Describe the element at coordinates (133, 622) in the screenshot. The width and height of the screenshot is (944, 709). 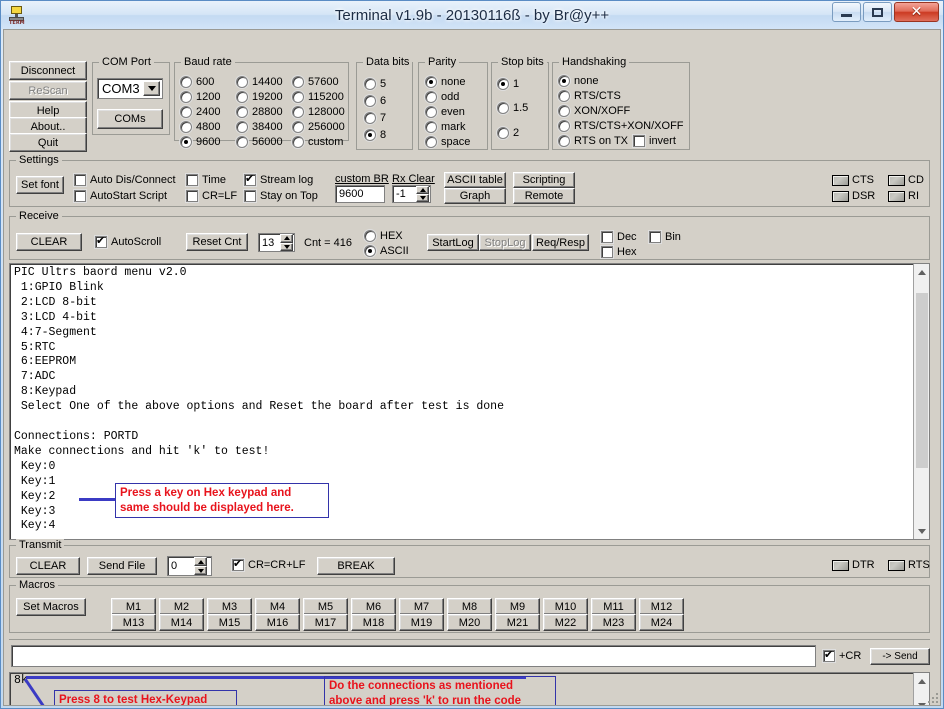
I see `macro-m13-button: M13` at that location.